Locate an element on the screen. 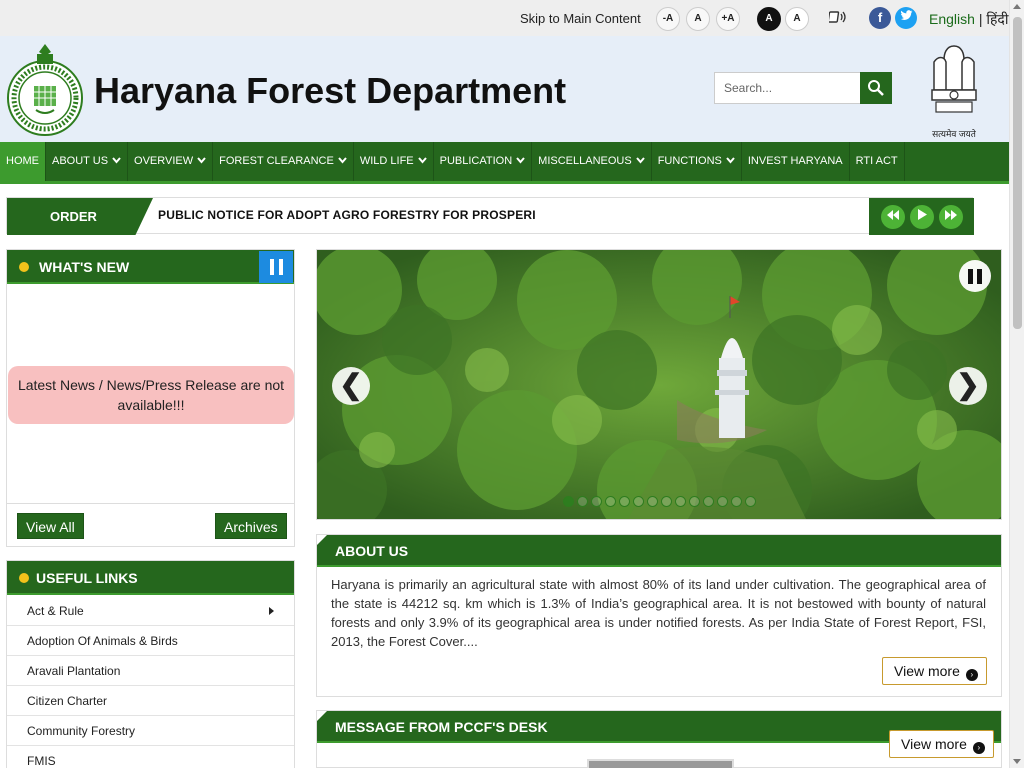 The image size is (1024, 768). nav-item-label: INVEST HARYANA is located at coordinates (795, 161).